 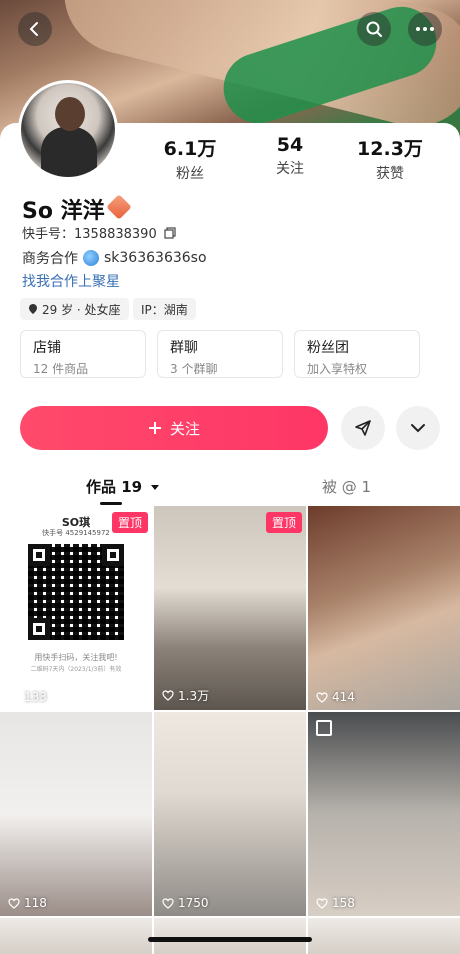 What do you see at coordinates (81, 309) in the screenshot?
I see `age-tag-text: 29 岁 · 处女座` at bounding box center [81, 309].